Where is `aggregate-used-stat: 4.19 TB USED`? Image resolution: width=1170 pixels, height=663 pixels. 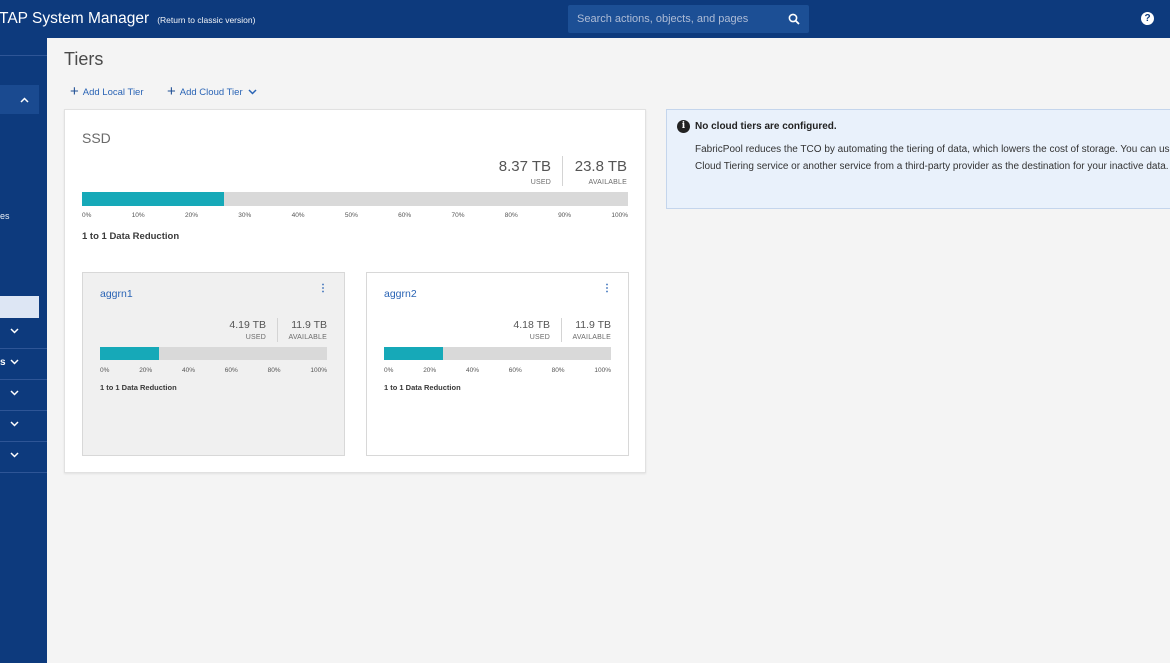
aggregate-used-stat: 4.19 TB USED is located at coordinates (247, 330).